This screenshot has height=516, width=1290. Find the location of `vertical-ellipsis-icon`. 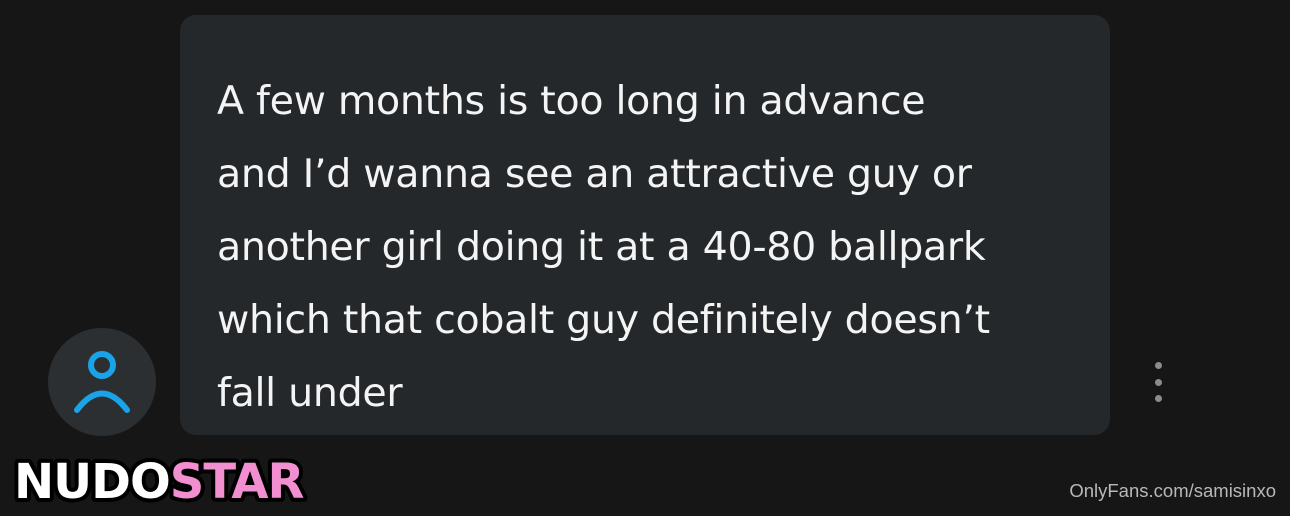

vertical-ellipsis-icon is located at coordinates (1158, 382).